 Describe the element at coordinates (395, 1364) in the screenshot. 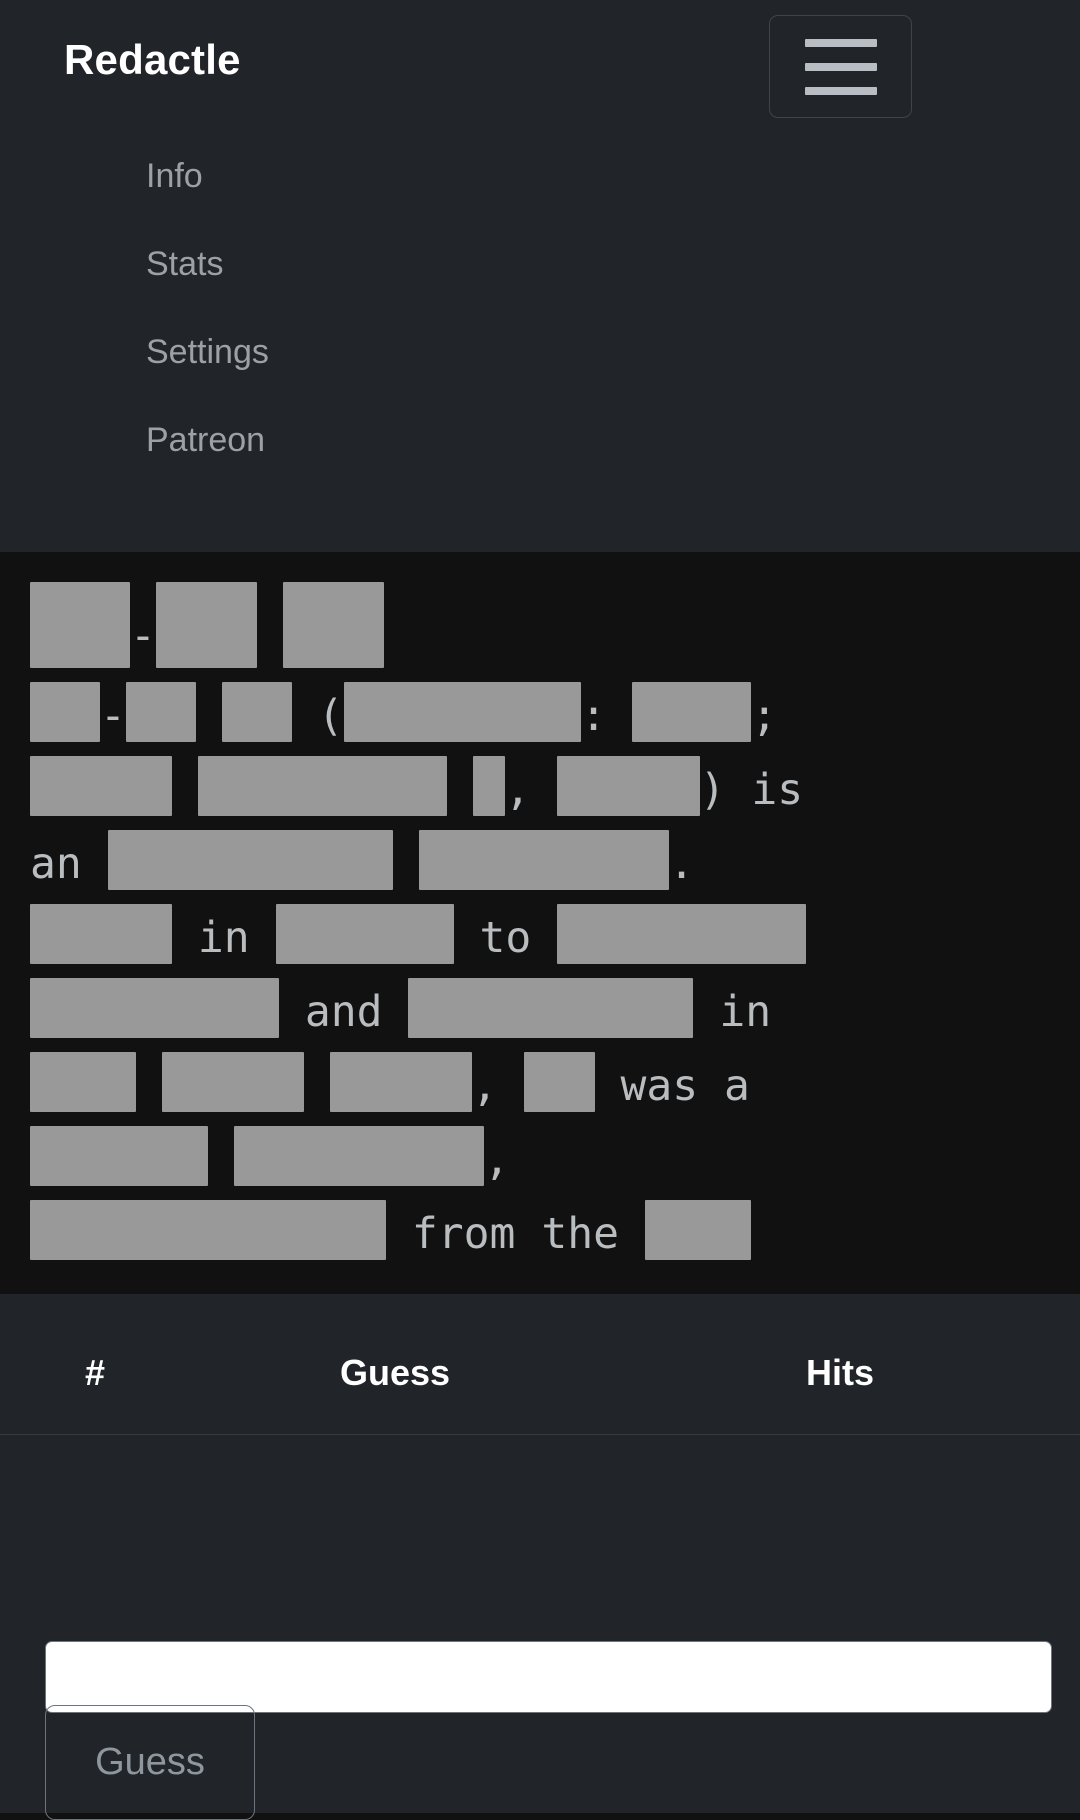

I see `column-header-guess: Guess` at that location.